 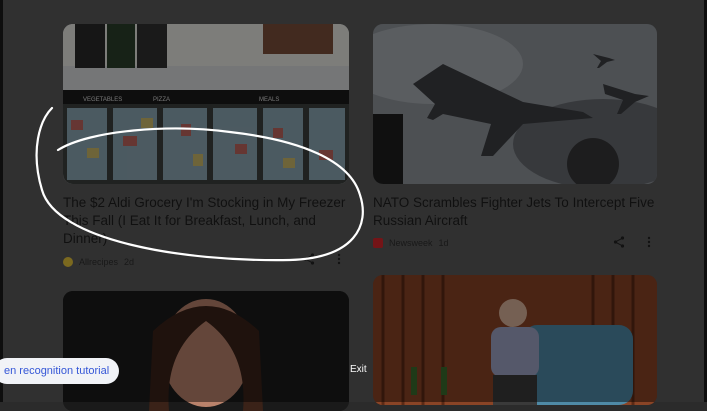 What do you see at coordinates (1, 201) in the screenshot?
I see `left-edge` at bounding box center [1, 201].